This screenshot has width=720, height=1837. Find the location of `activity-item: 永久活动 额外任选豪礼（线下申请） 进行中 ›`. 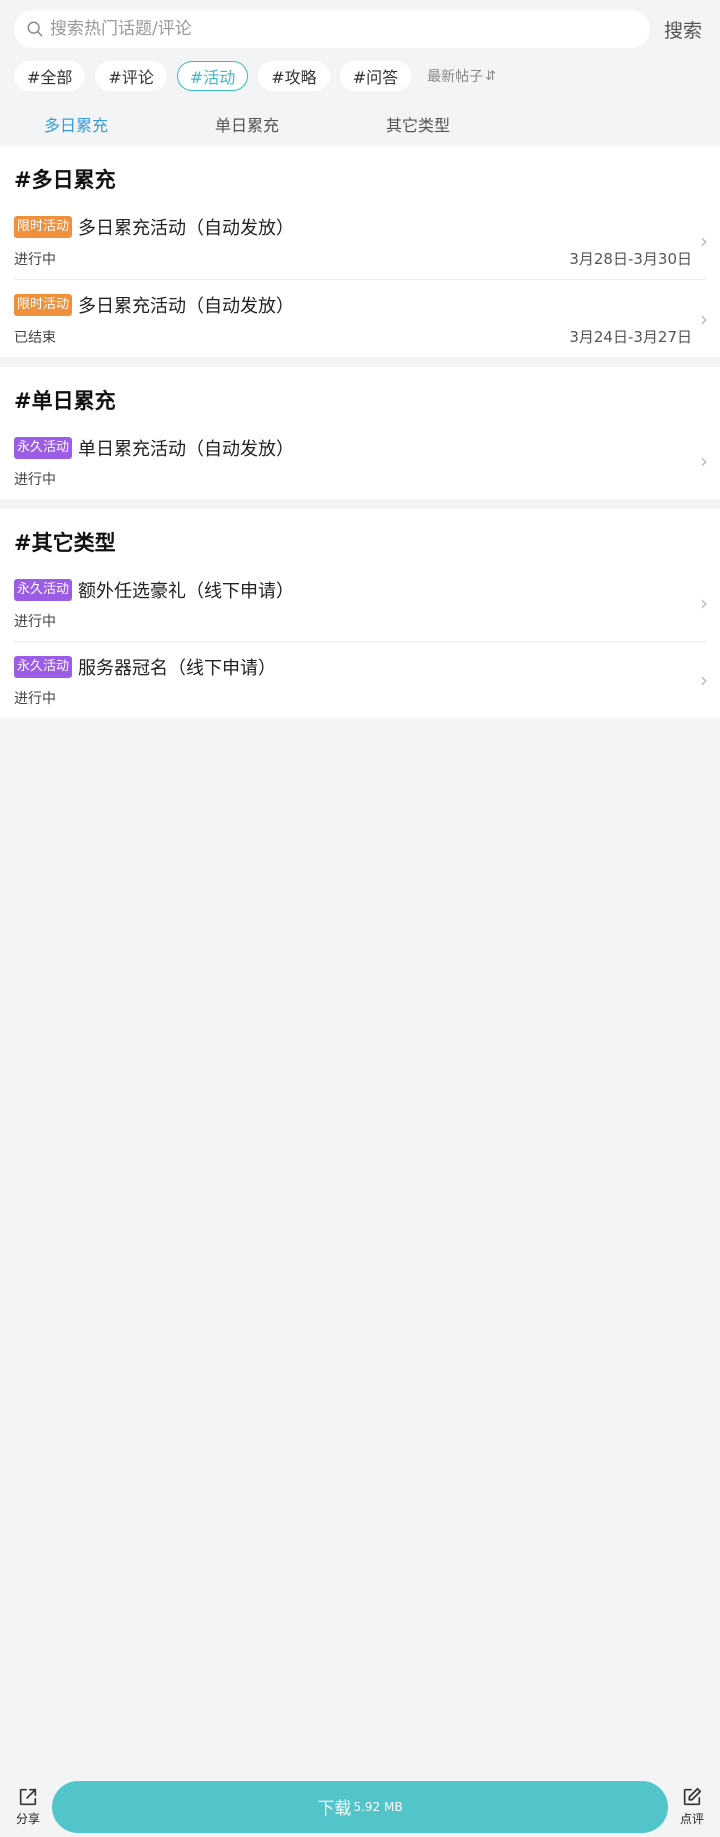

activity-item: 永久活动 额外任选豪礼（线下申请） 进行中 › is located at coordinates (361, 603).